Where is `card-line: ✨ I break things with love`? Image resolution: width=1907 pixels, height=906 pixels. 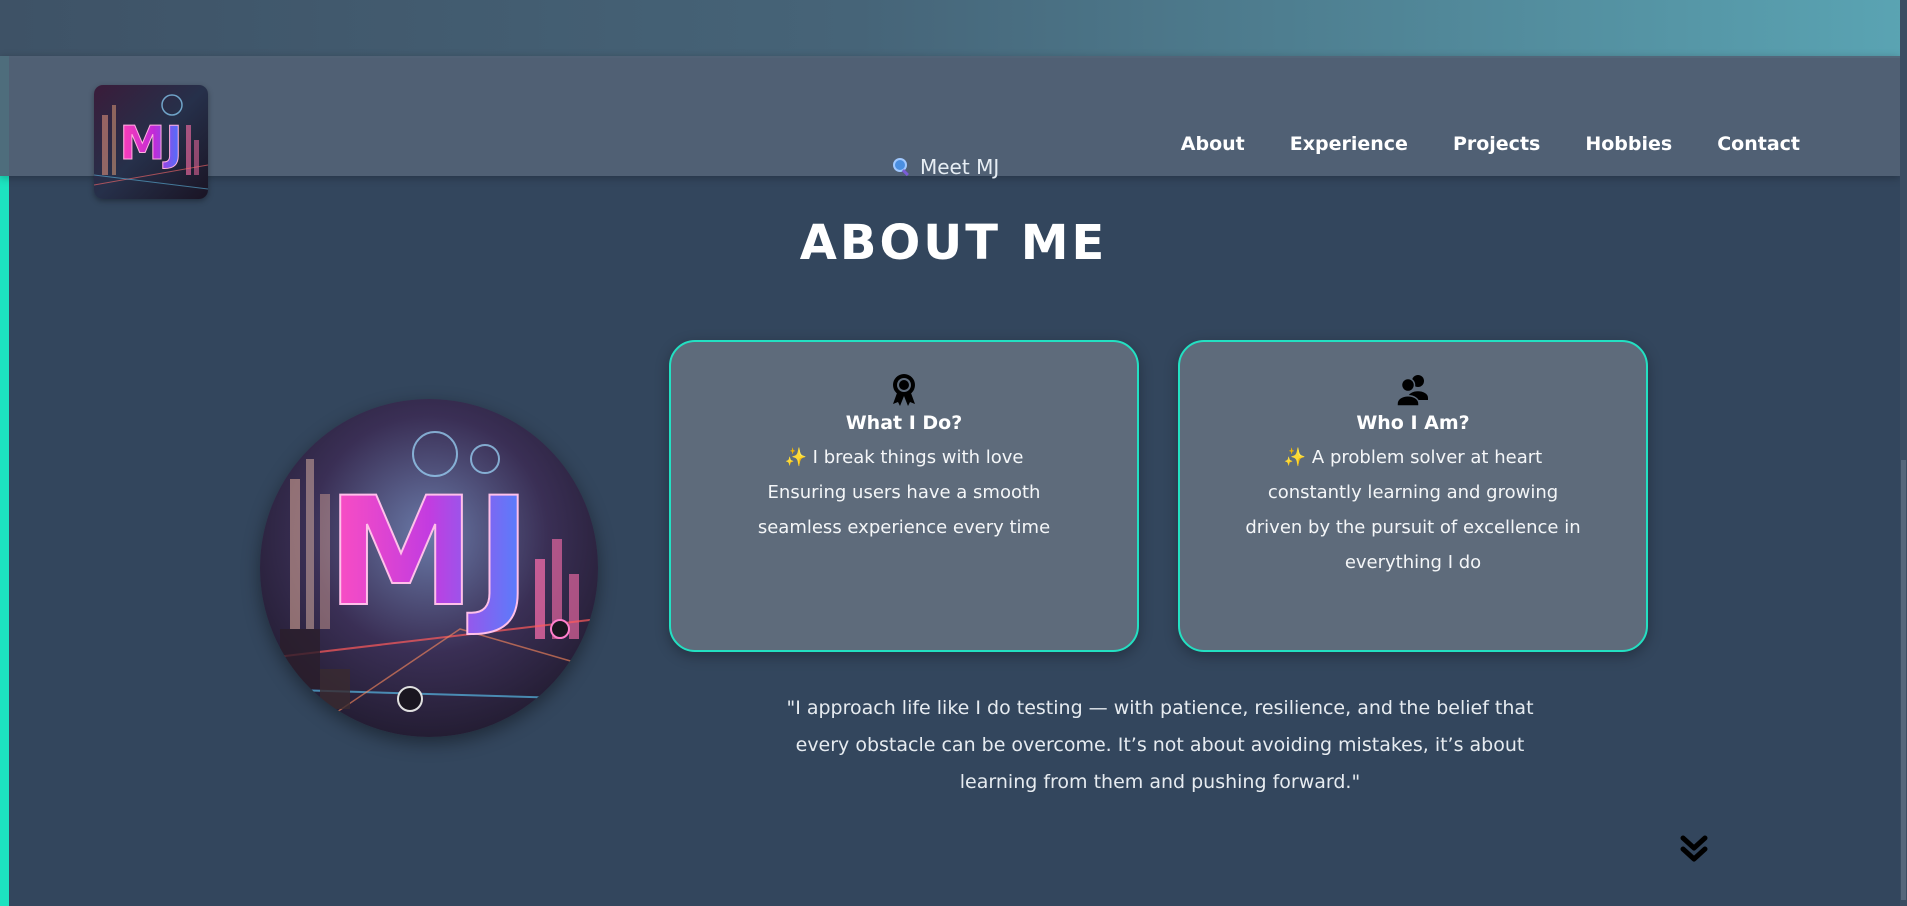 card-line: ✨ I break things with love is located at coordinates (904, 457).